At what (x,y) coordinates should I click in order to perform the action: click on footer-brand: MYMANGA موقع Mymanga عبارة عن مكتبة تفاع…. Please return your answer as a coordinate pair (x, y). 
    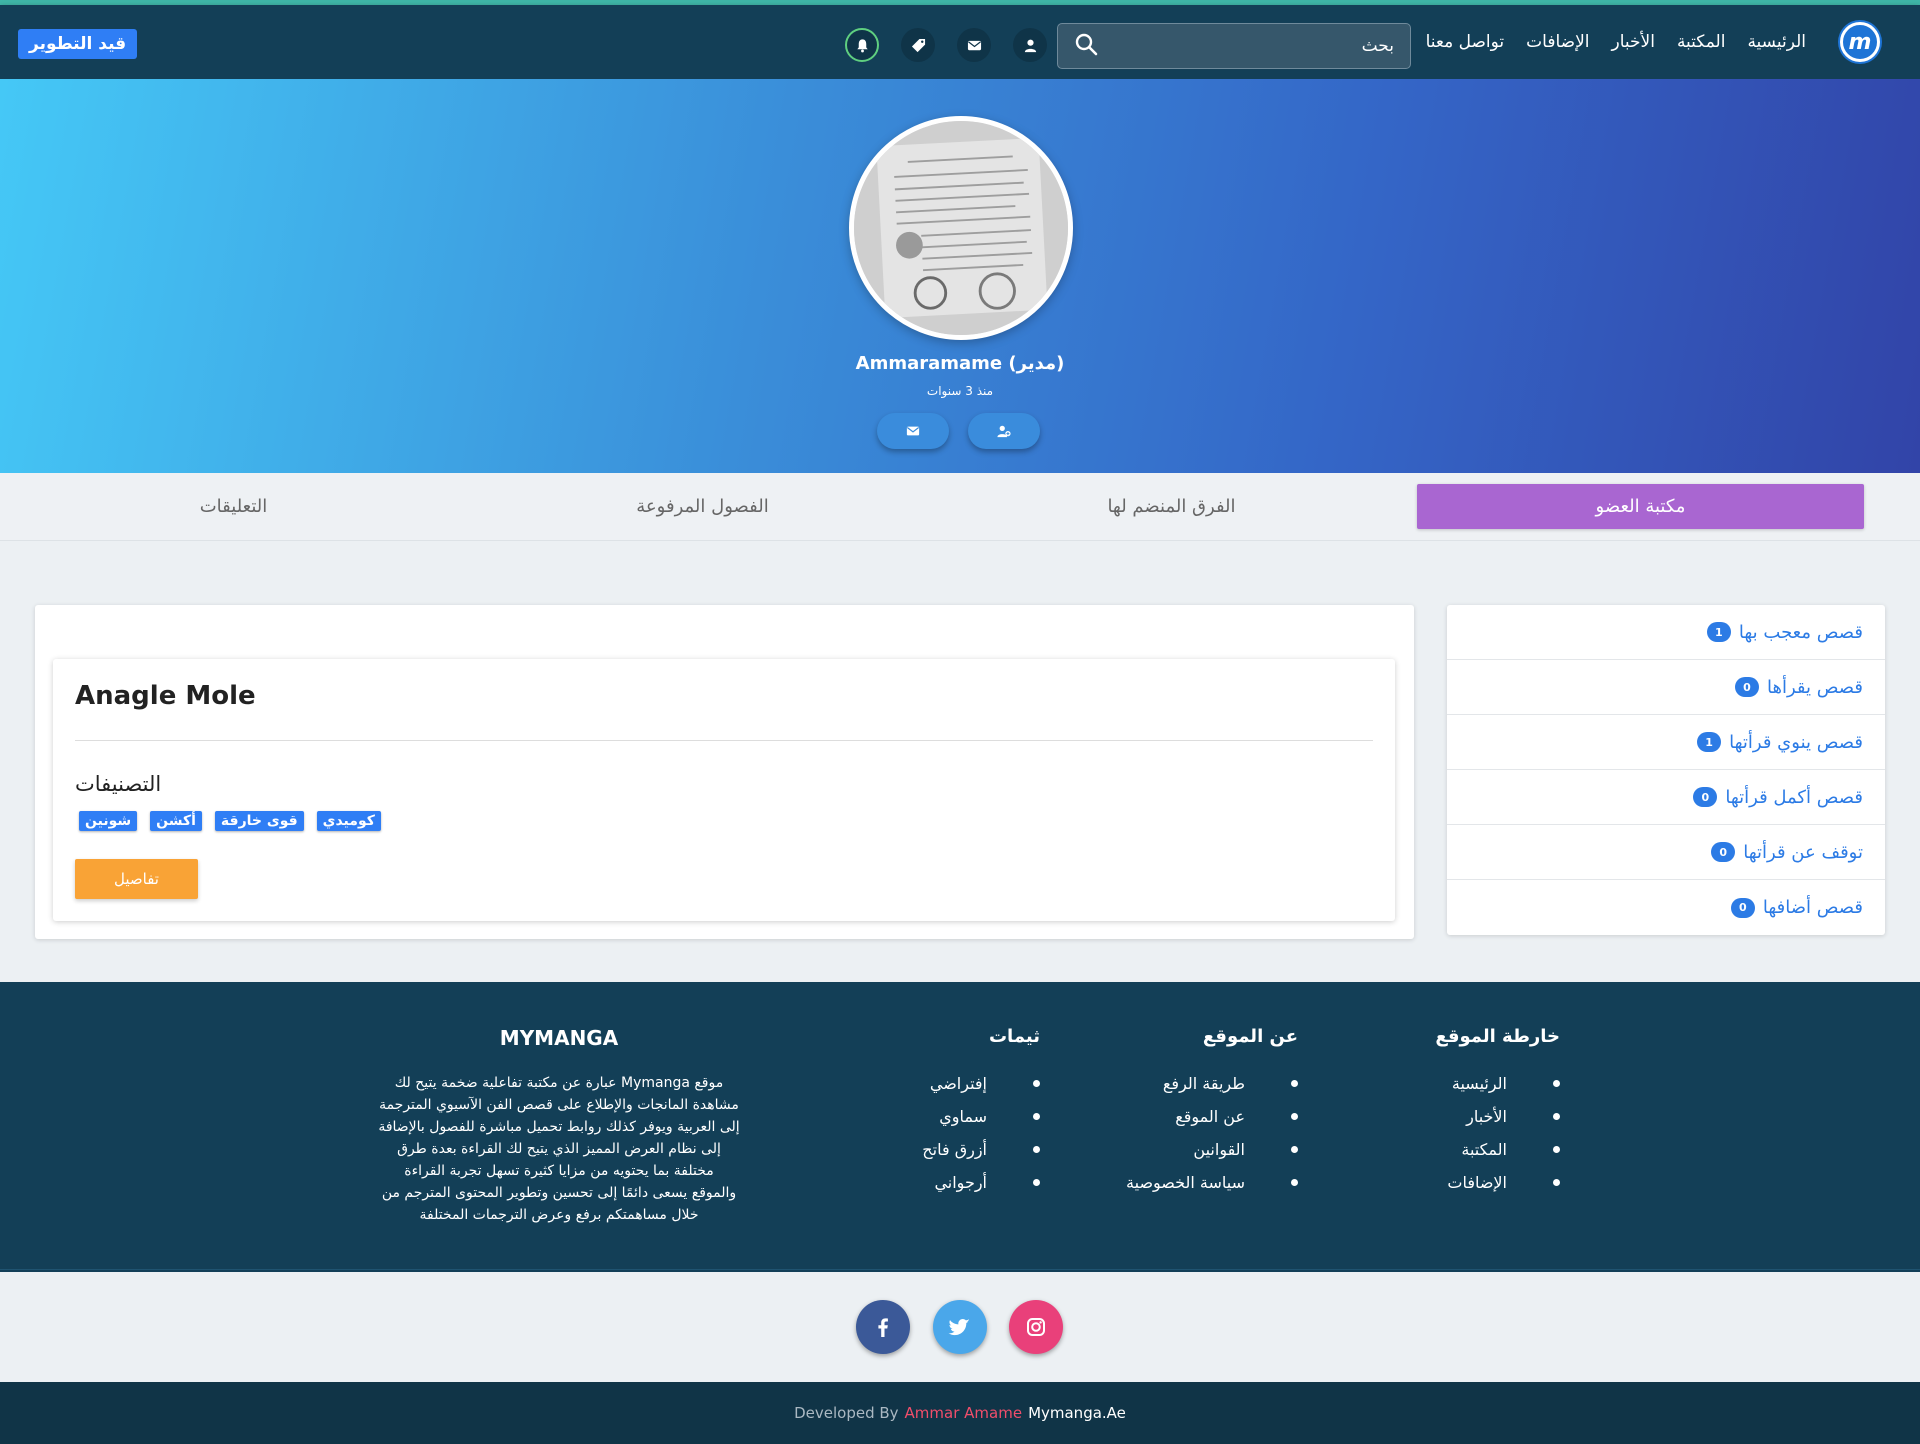
    Looking at the image, I should click on (559, 1126).